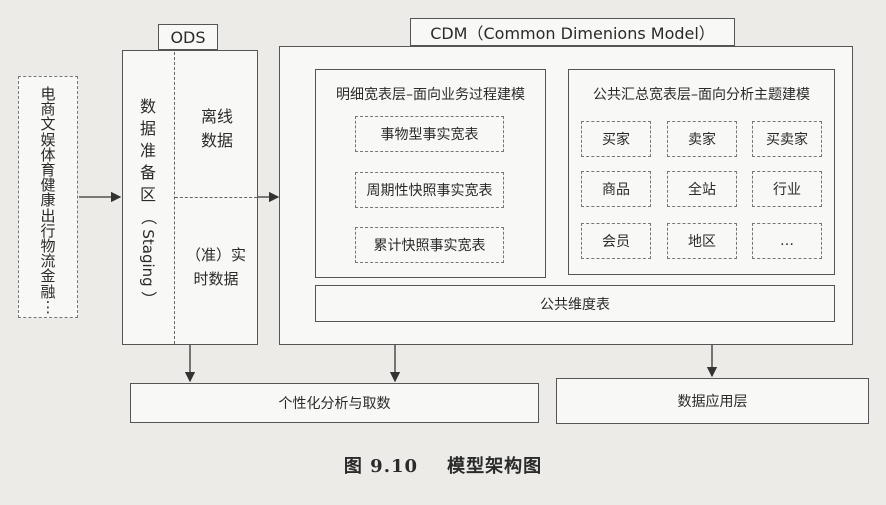 The width and height of the screenshot is (886, 505). I want to click on summary-cell-label: 卖家, so click(702, 140).